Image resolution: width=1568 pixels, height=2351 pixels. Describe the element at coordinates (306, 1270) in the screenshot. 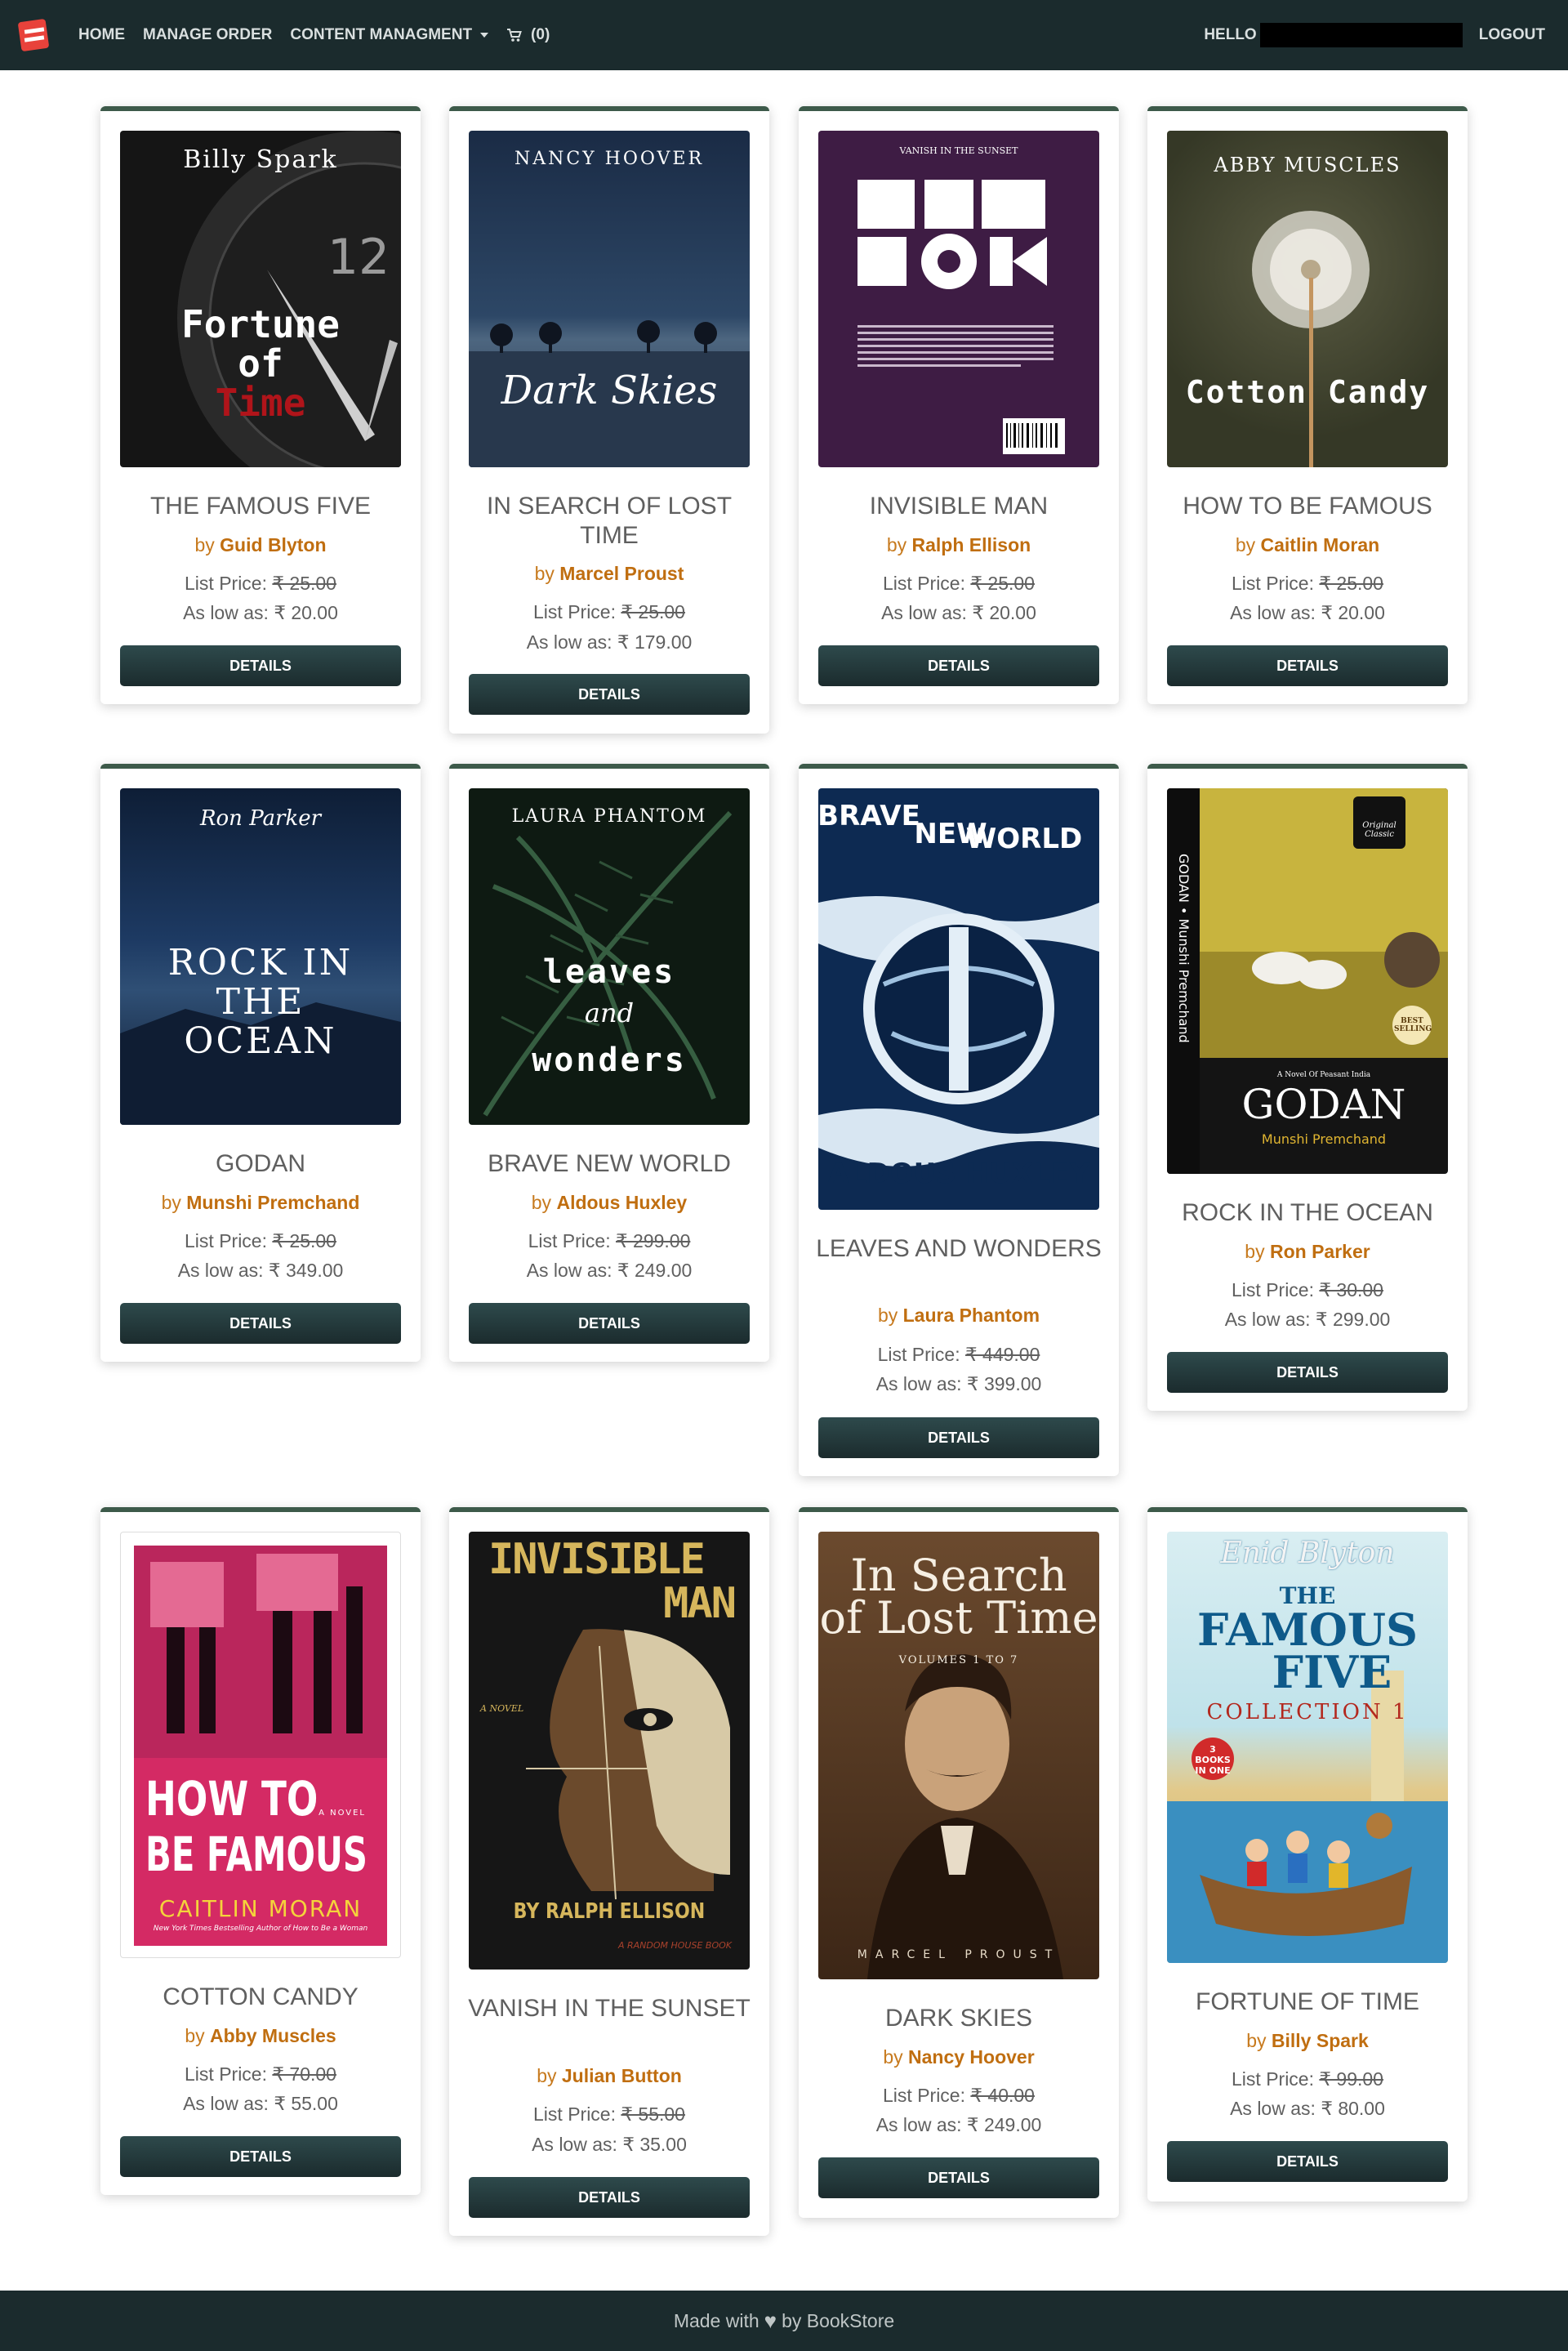

I see `low-price-value: ₹ 349.00` at that location.